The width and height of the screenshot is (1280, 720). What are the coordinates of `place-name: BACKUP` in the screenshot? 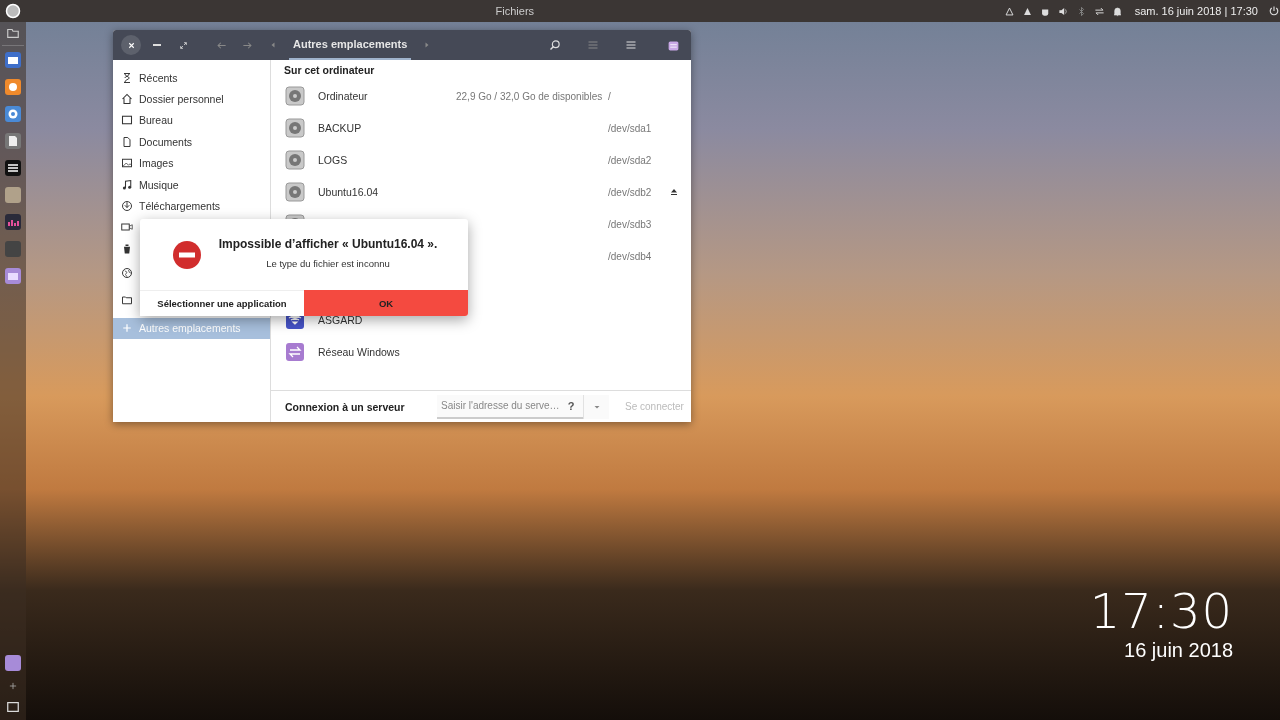 It's located at (340, 128).